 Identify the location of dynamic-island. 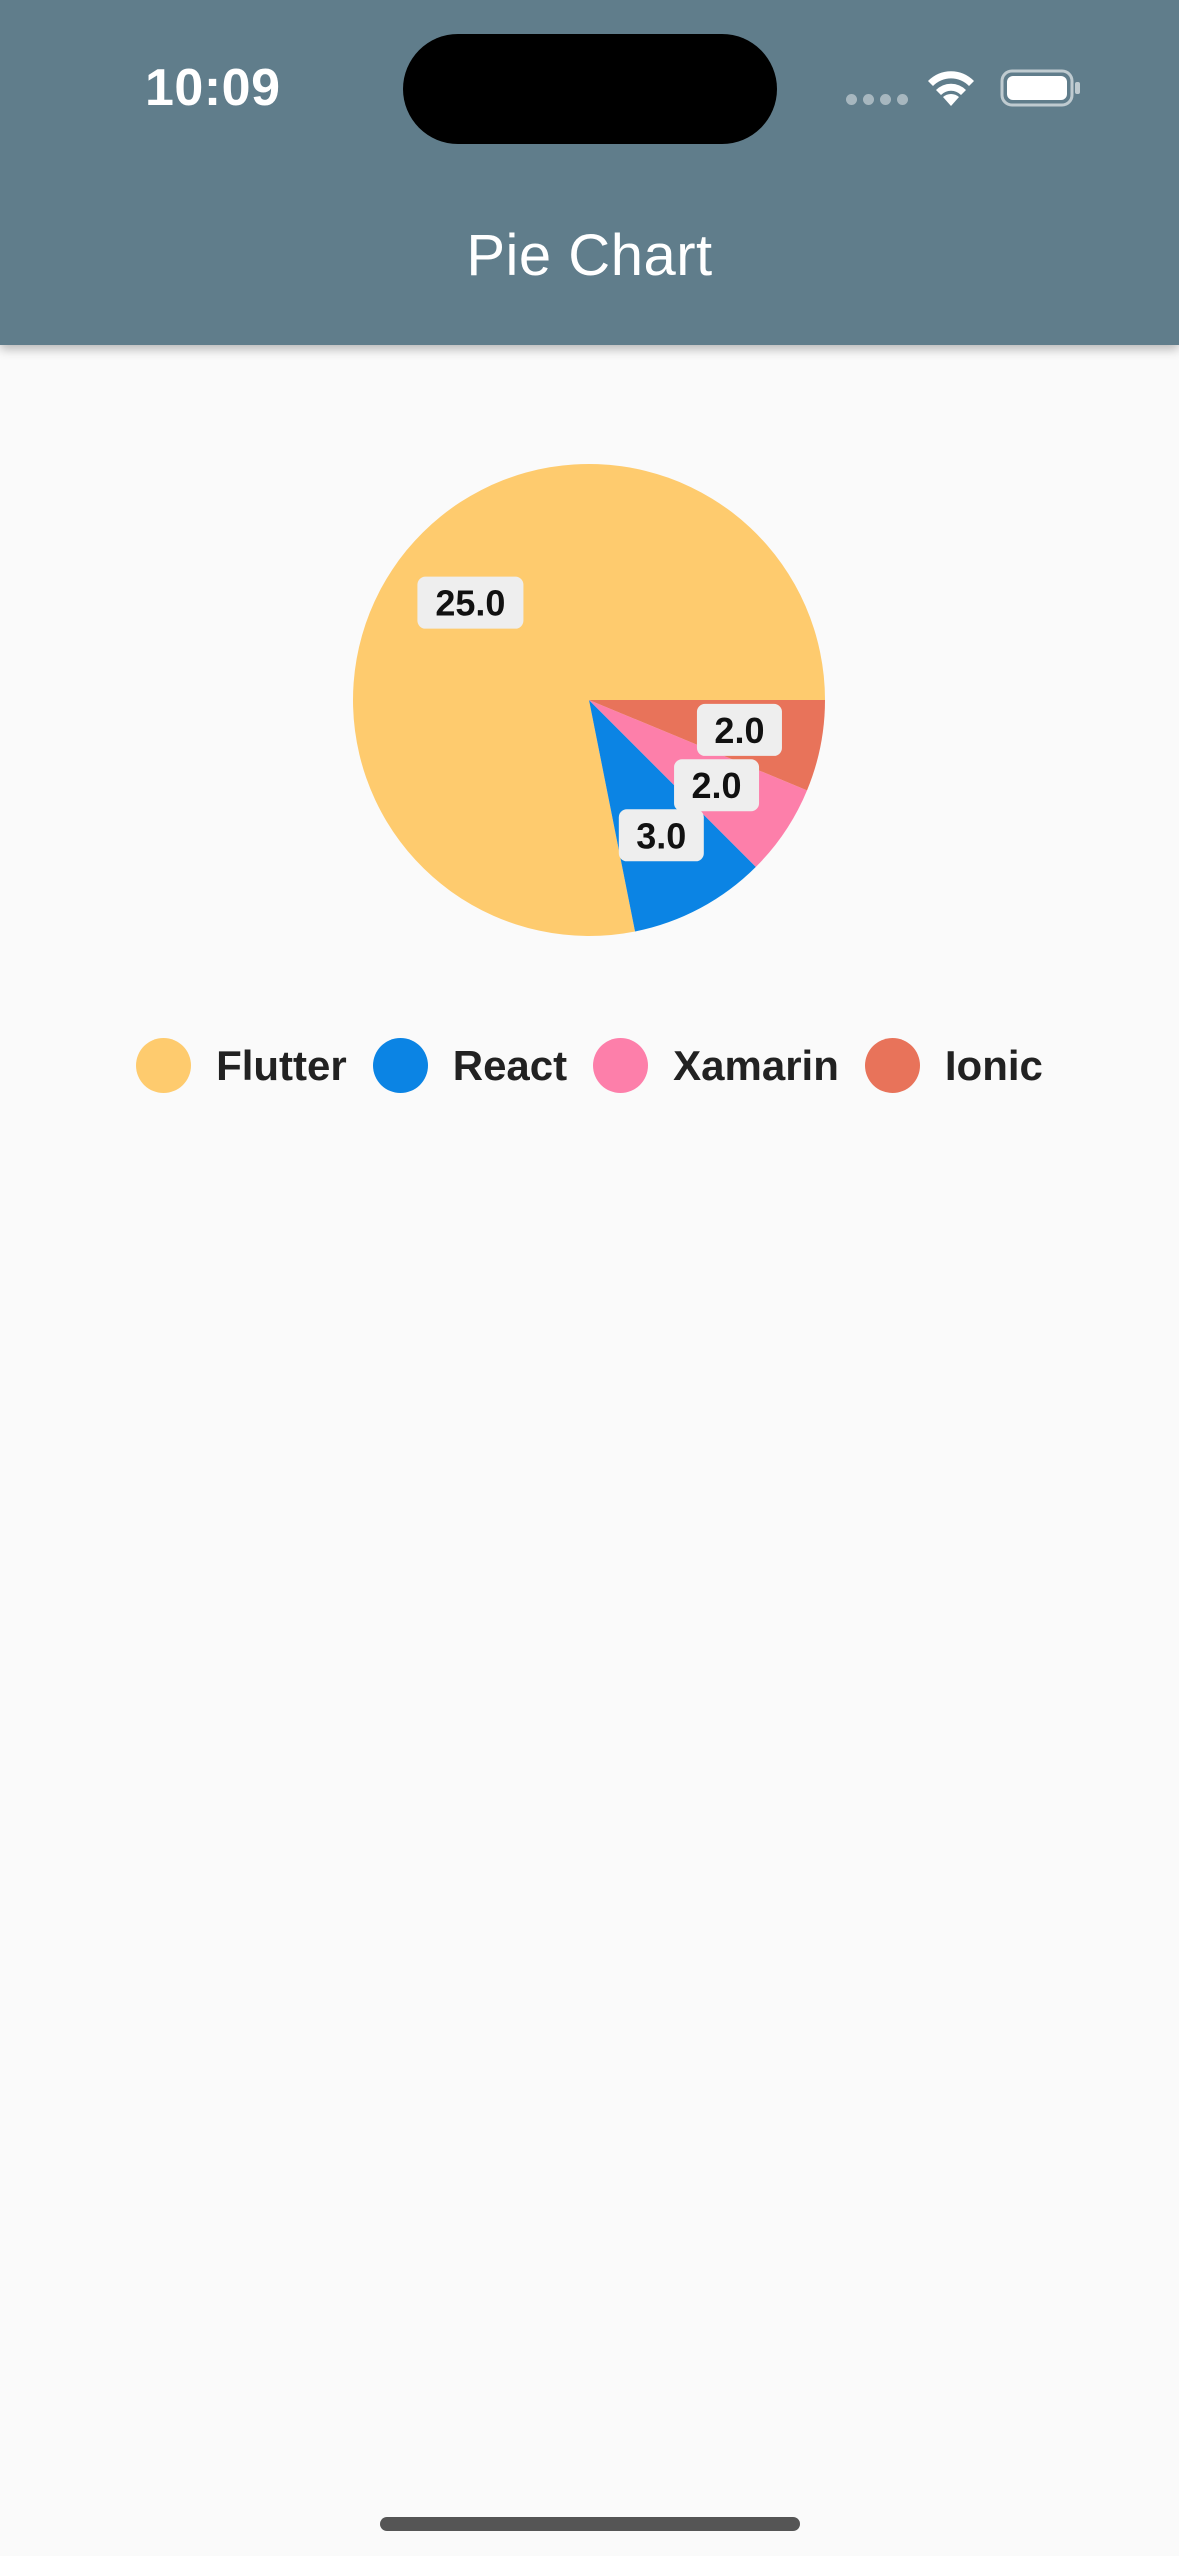
(590, 89).